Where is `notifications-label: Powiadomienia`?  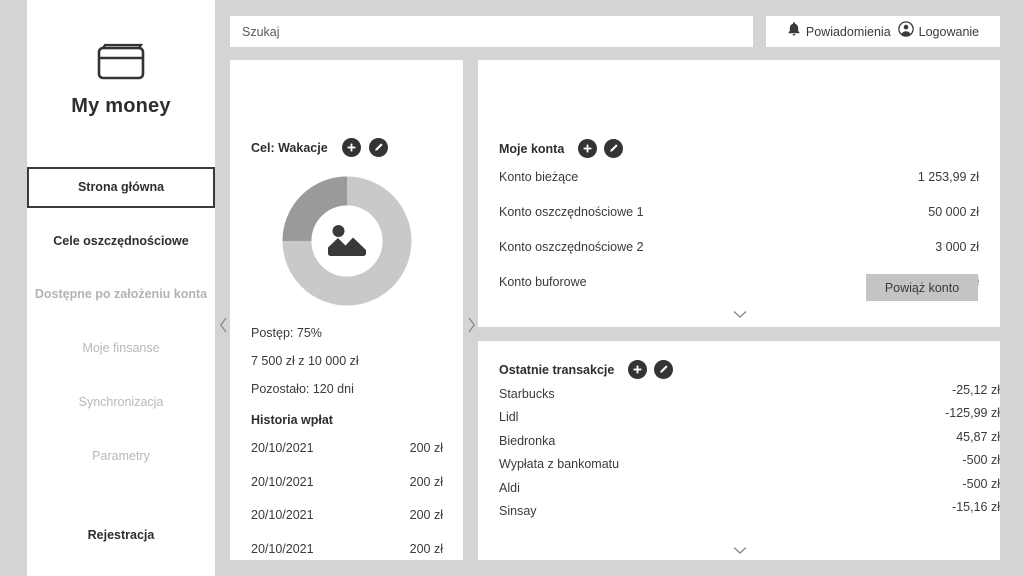
notifications-label: Powiadomienia is located at coordinates (848, 31).